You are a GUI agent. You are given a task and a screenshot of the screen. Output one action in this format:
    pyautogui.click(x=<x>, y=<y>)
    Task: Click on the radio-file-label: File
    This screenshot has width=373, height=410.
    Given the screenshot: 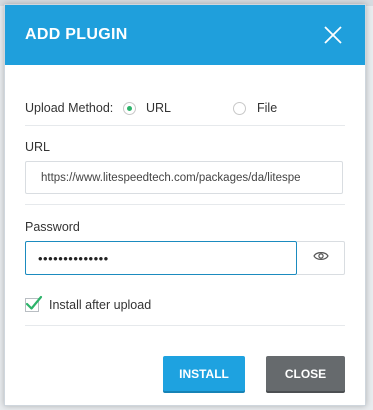 What is the action you would take?
    pyautogui.click(x=267, y=108)
    